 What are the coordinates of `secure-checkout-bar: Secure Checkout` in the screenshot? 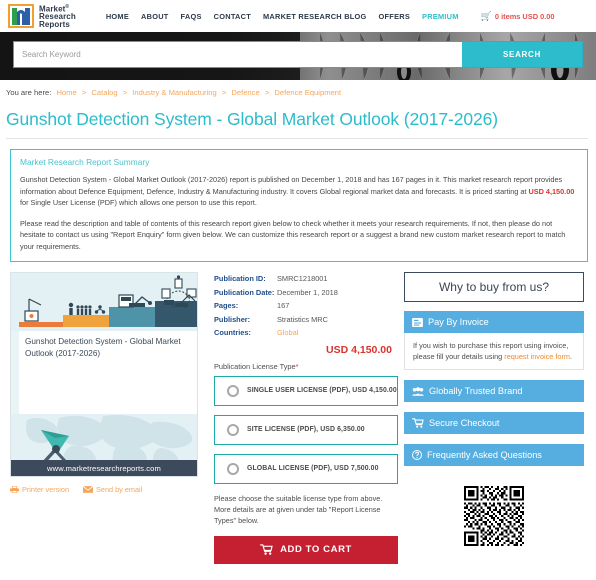 It's located at (494, 423).